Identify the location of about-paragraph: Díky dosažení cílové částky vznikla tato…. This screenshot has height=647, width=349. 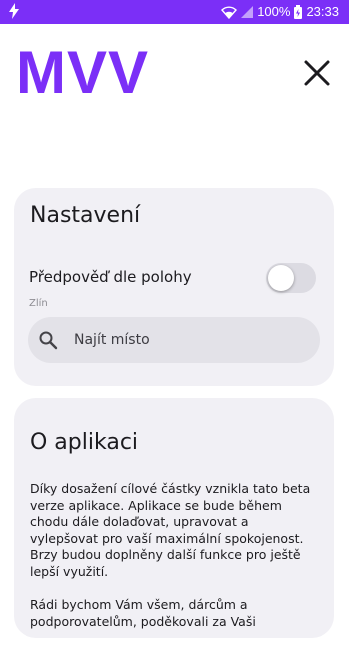
(170, 530).